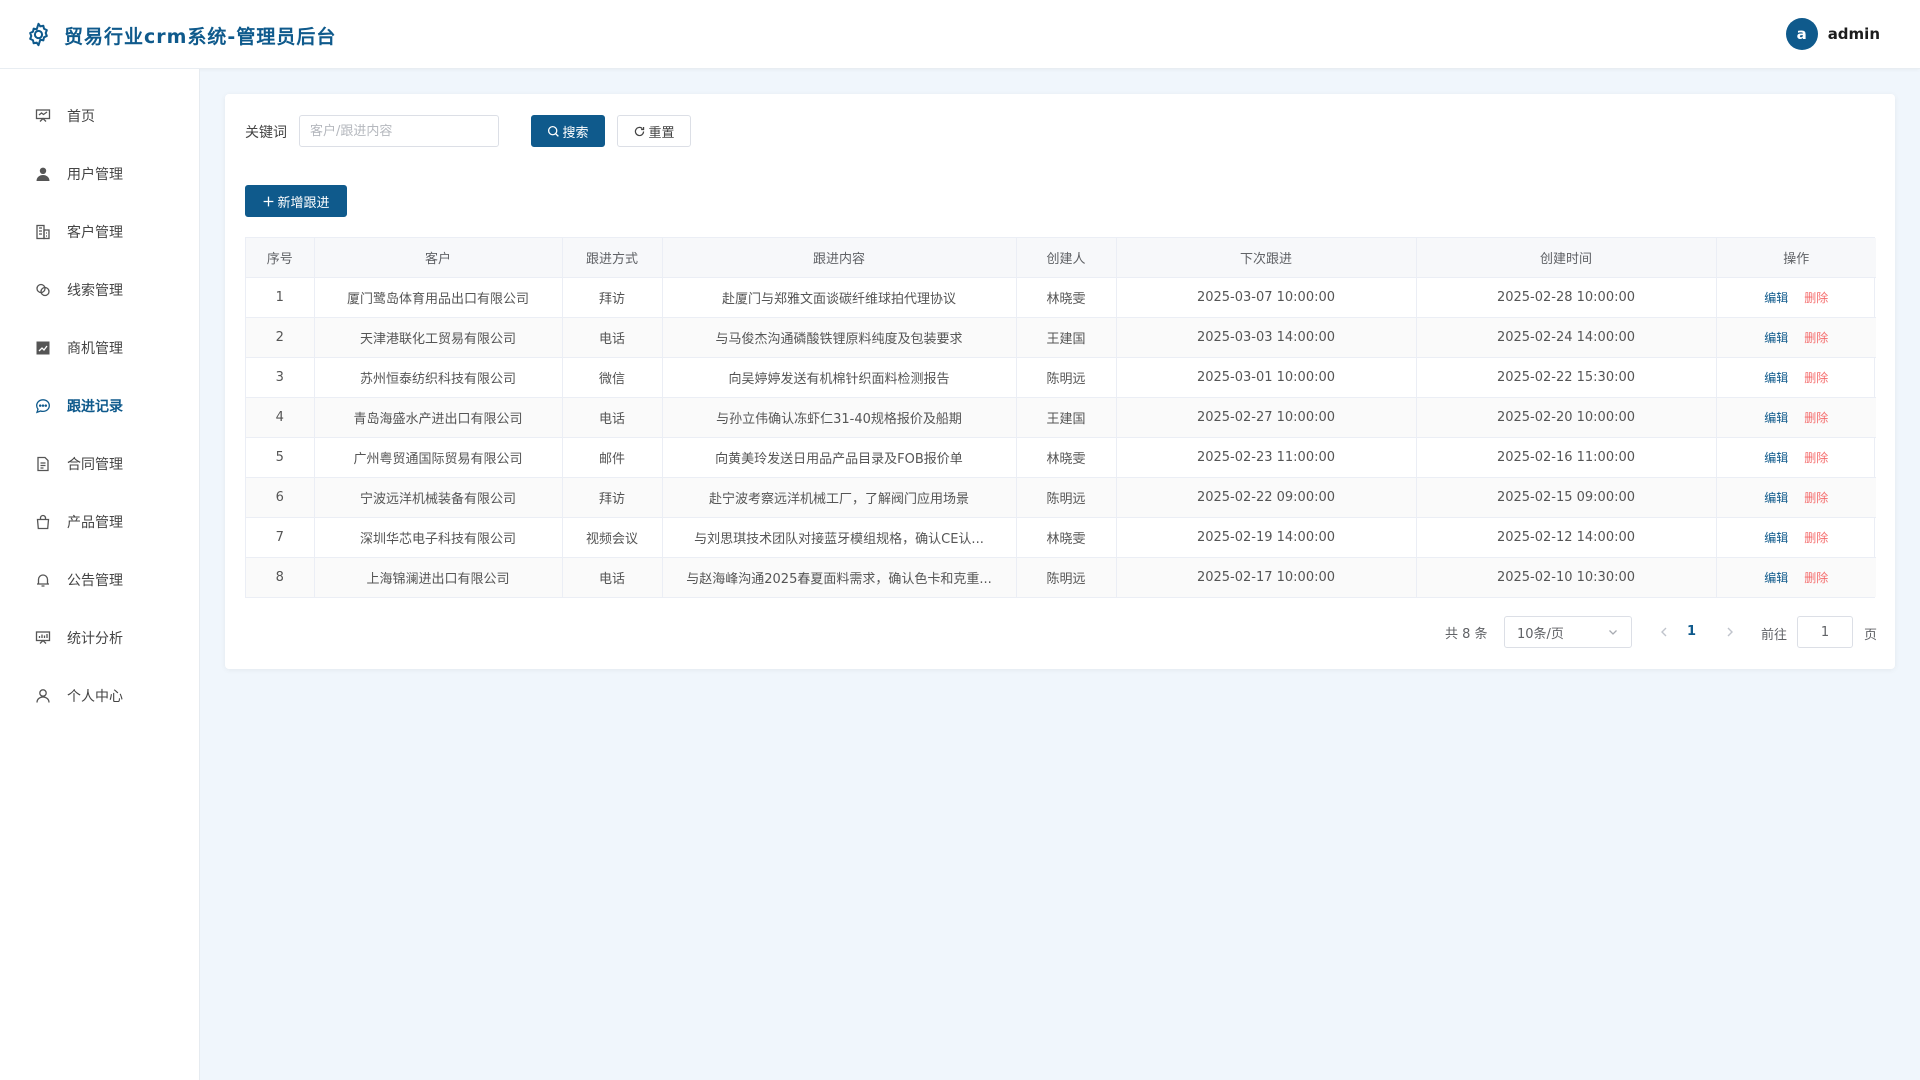  Describe the element at coordinates (1266, 377) in the screenshot. I see `table-cell: 2025-03-01 10:00:00` at that location.